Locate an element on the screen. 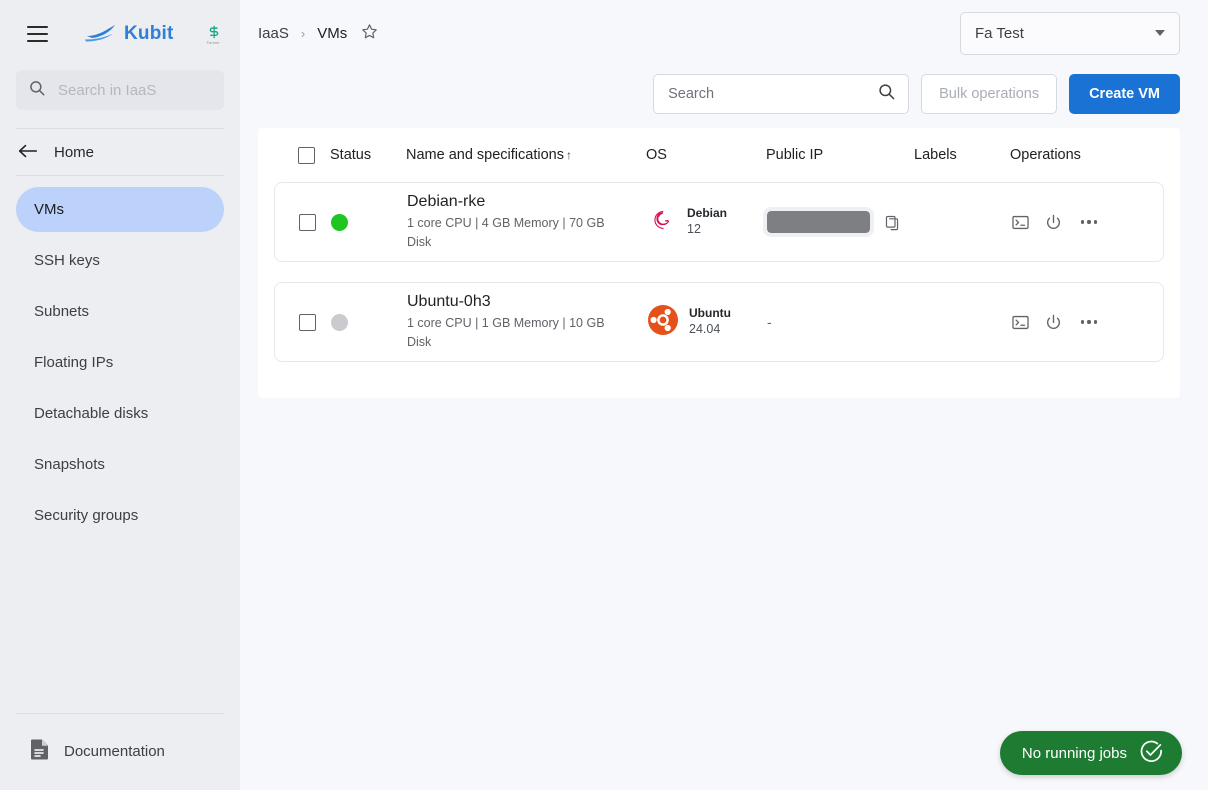  sidebar-item-label: SSH keys is located at coordinates (67, 260).